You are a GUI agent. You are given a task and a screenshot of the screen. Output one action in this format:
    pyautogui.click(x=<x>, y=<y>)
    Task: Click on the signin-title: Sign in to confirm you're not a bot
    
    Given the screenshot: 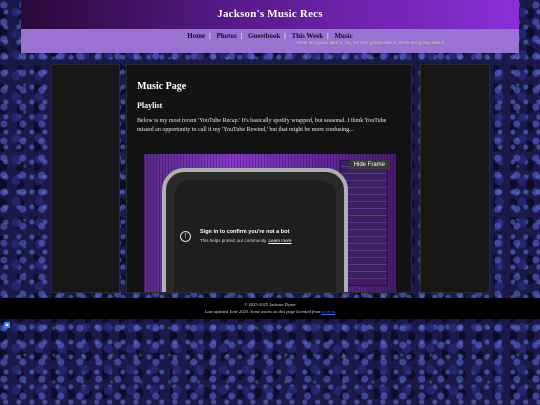 What is the action you would take?
    pyautogui.click(x=245, y=232)
    